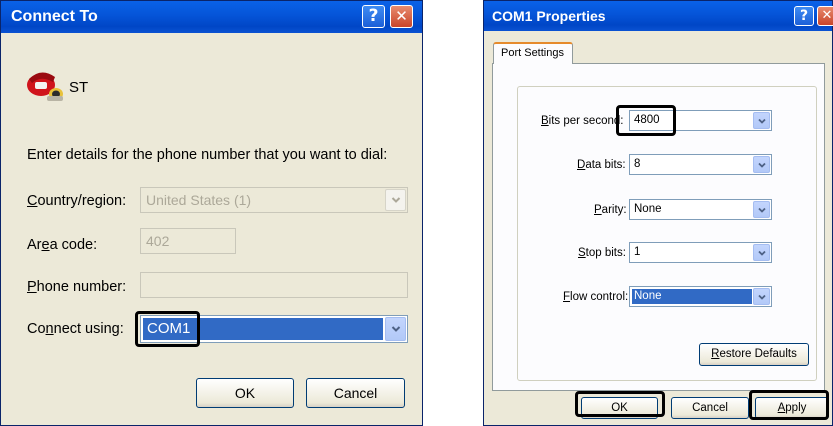 This screenshot has height=426, width=833. Describe the element at coordinates (637, 164) in the screenshot. I see `data-bits-value: 8` at that location.